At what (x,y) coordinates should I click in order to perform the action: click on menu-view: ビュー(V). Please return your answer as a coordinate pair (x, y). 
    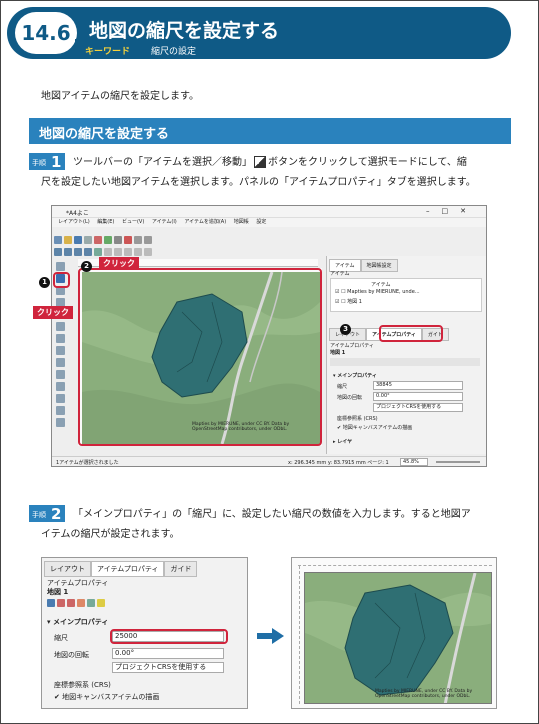
    Looking at the image, I should click on (133, 222).